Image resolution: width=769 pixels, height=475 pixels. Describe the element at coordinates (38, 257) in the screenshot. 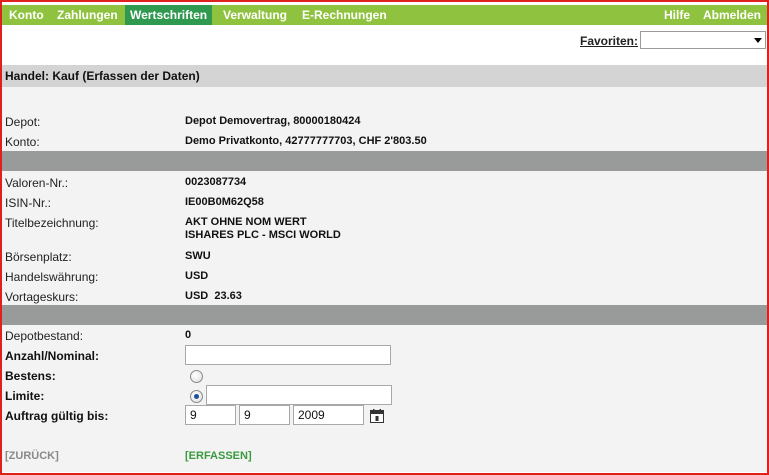

I see `exchange-label: Börsenplatz:` at that location.